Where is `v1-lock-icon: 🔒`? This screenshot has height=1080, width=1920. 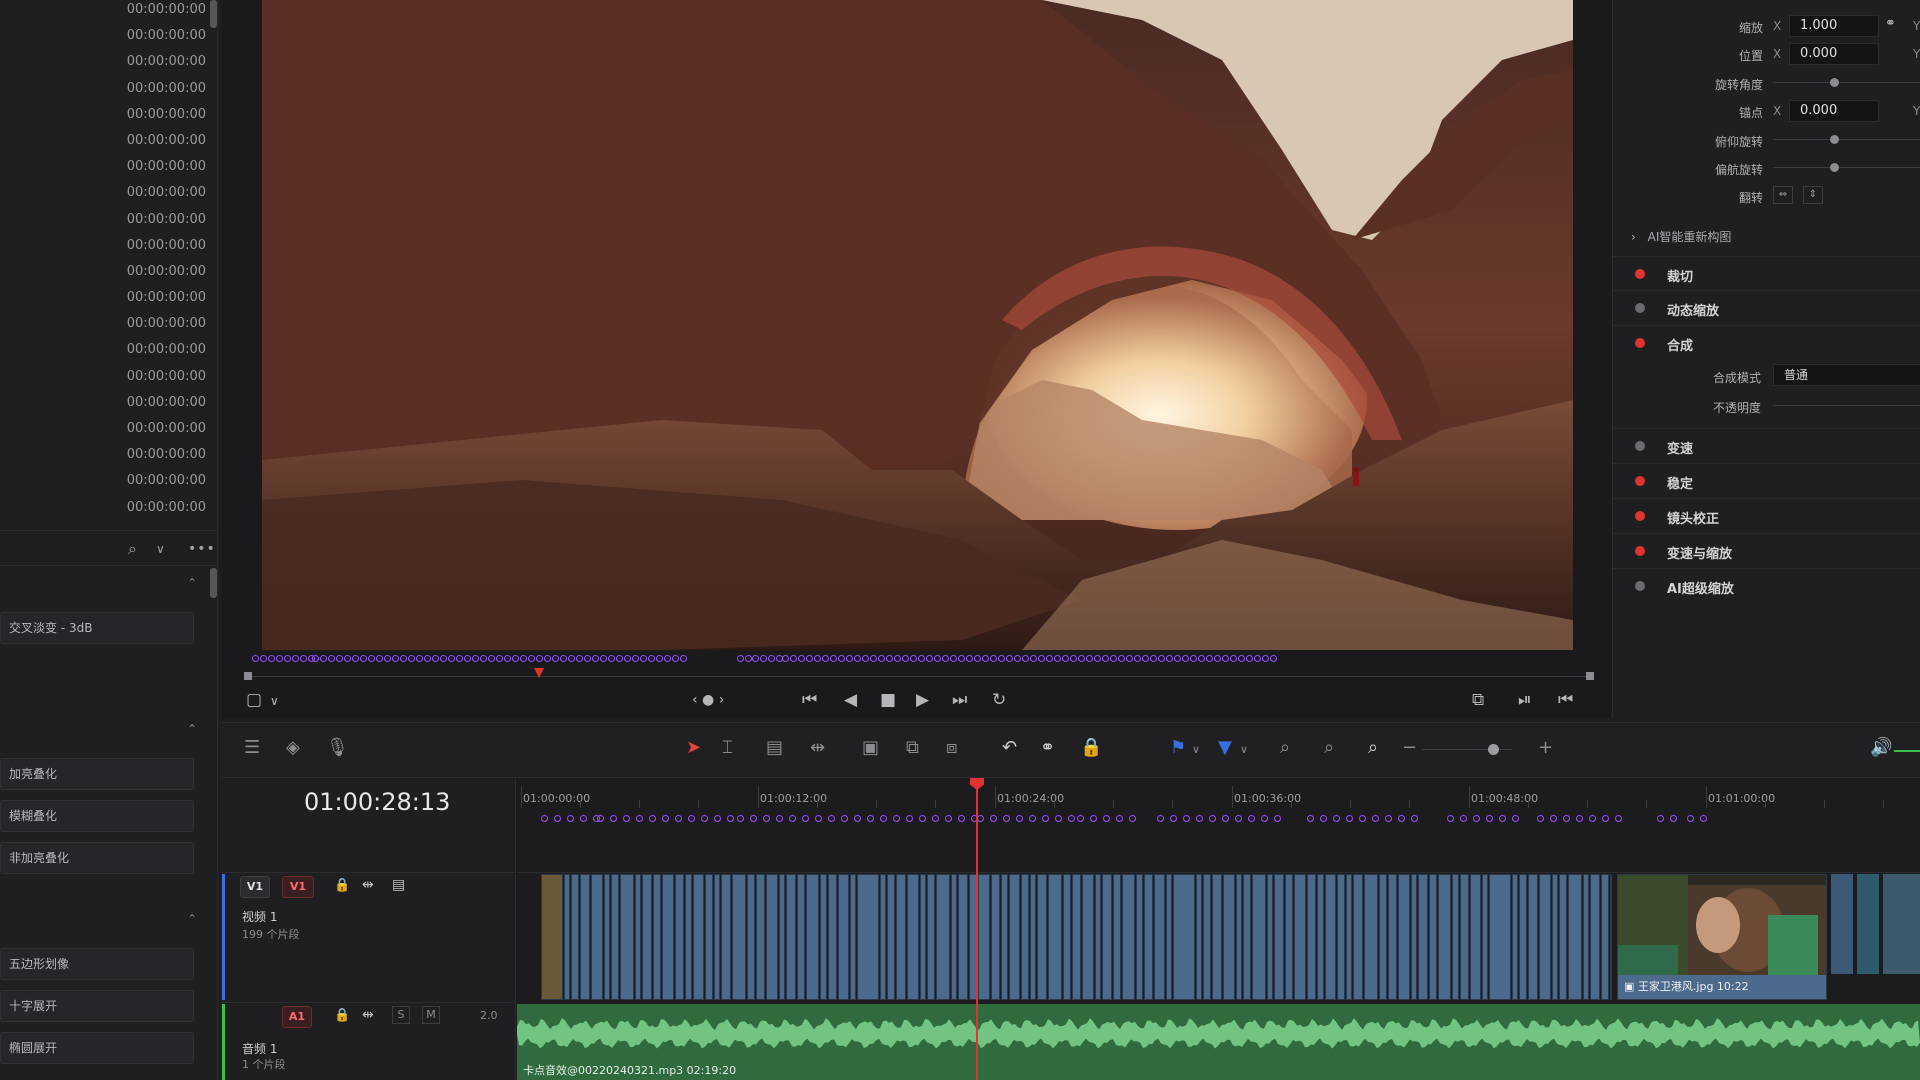 v1-lock-icon: 🔒 is located at coordinates (342, 885).